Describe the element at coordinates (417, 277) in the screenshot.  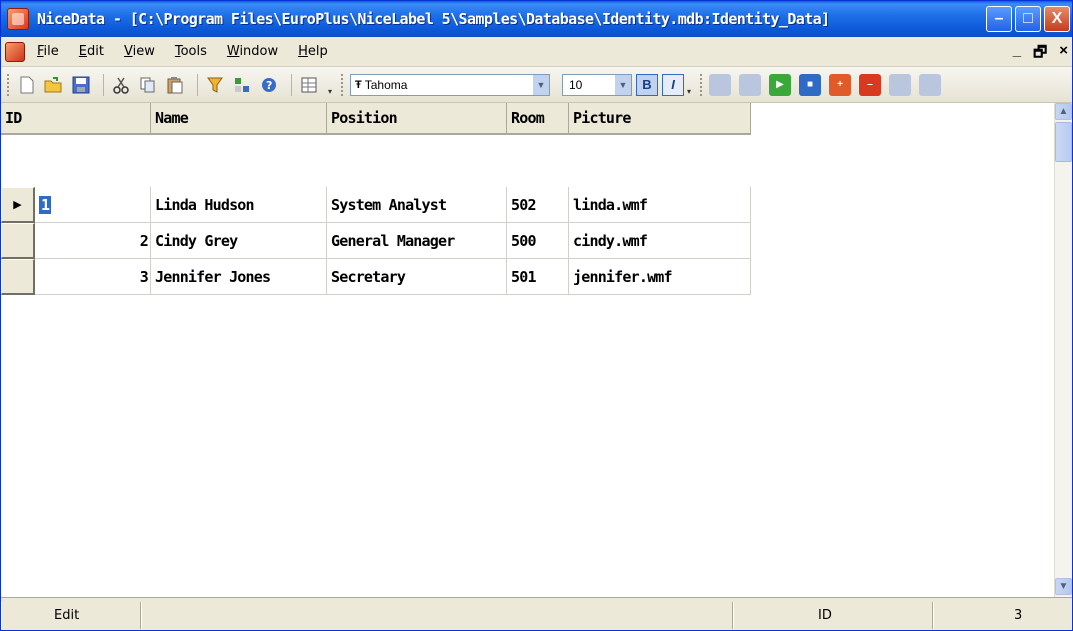
I see `cell-position: Secretary` at that location.